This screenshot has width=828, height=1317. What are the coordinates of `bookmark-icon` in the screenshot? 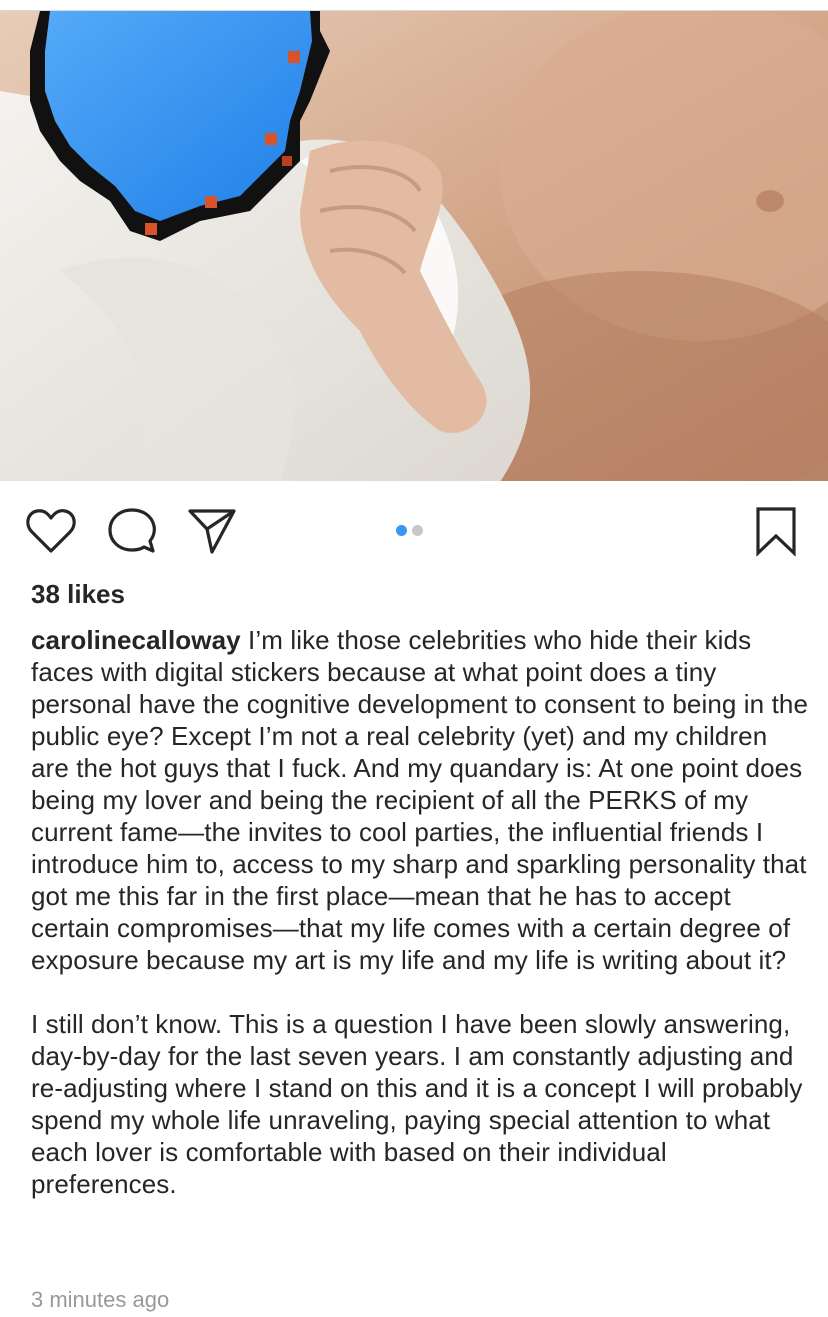 It's located at (776, 531).